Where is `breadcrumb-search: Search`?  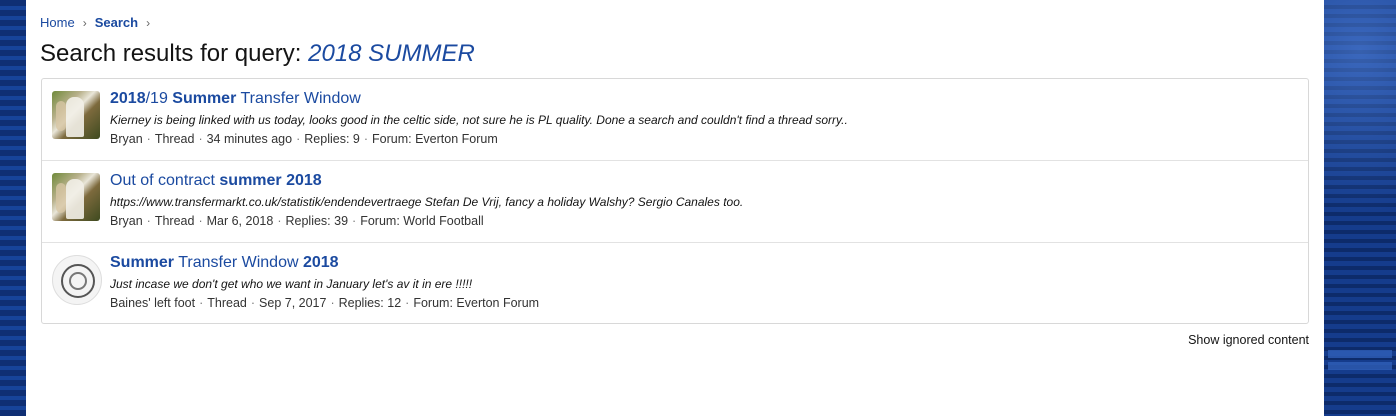
breadcrumb-search: Search is located at coordinates (116, 22).